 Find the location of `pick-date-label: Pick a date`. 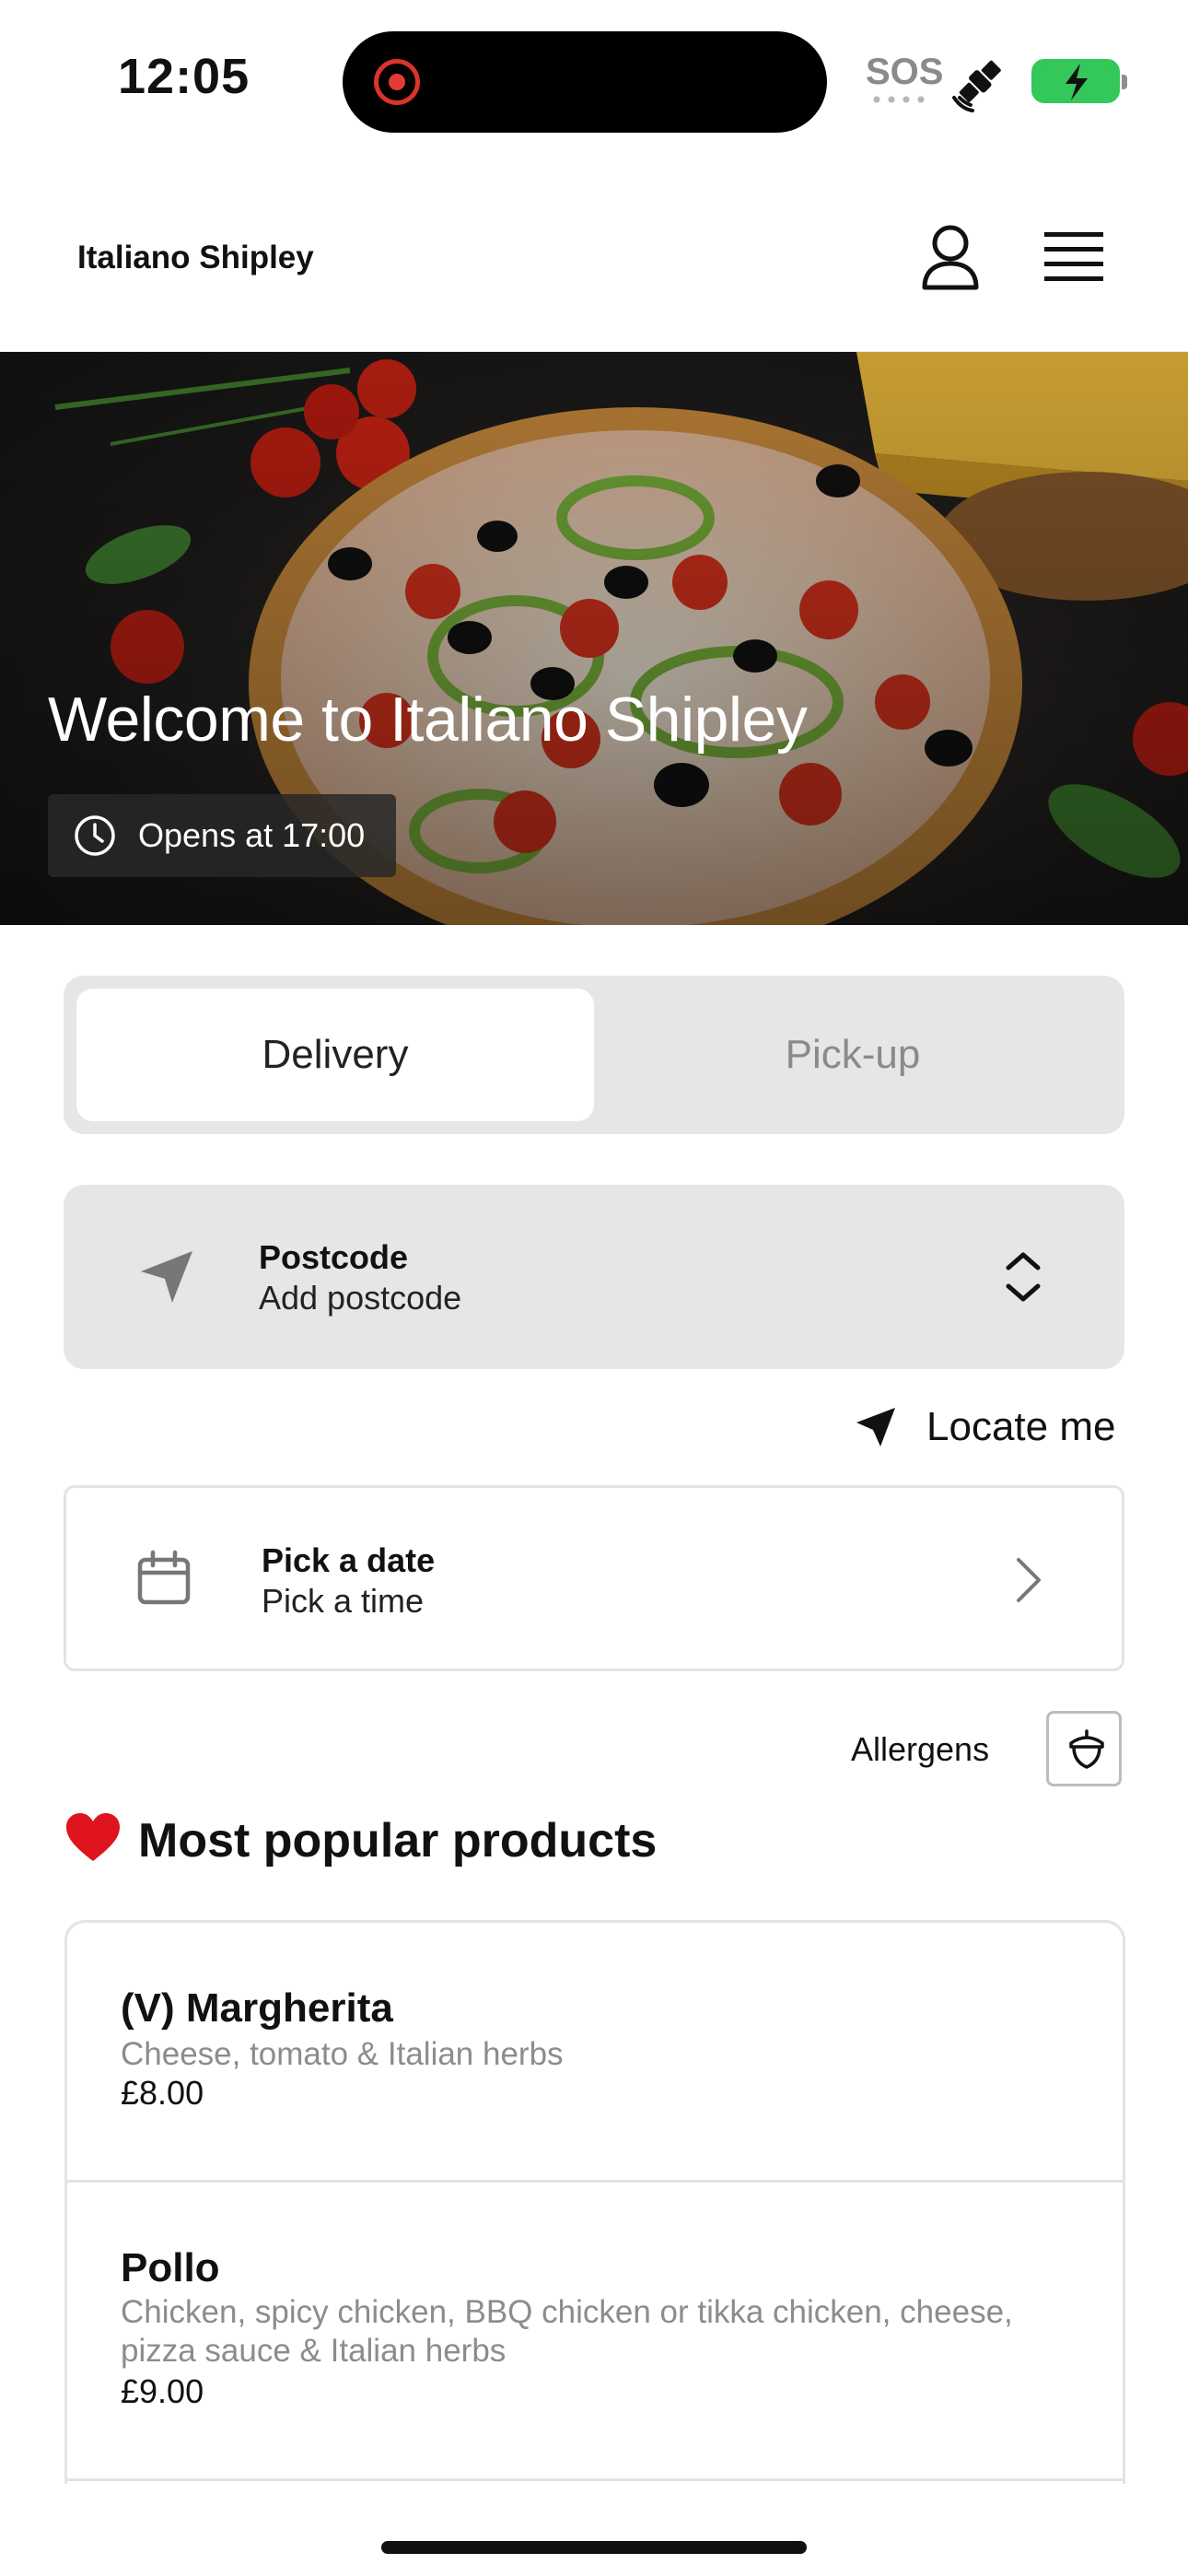

pick-date-label: Pick a date is located at coordinates (349, 1560).